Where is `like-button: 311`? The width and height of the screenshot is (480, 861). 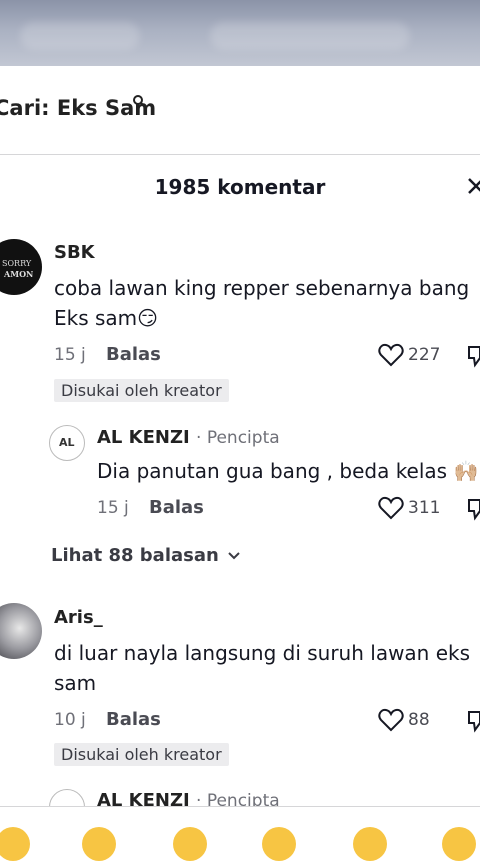 like-button: 311 is located at coordinates (409, 508).